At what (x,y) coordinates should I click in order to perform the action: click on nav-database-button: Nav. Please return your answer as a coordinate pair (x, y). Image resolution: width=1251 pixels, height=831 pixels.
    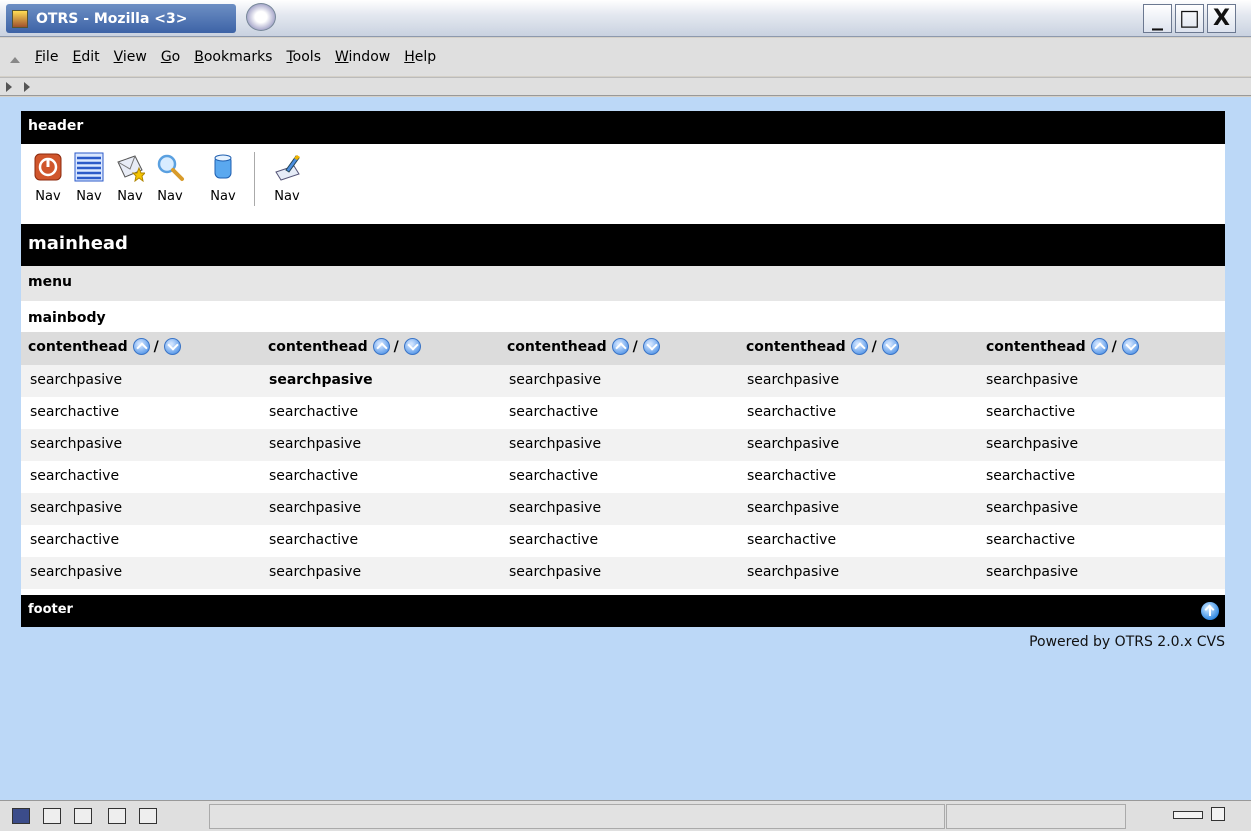
    Looking at the image, I should click on (223, 178).